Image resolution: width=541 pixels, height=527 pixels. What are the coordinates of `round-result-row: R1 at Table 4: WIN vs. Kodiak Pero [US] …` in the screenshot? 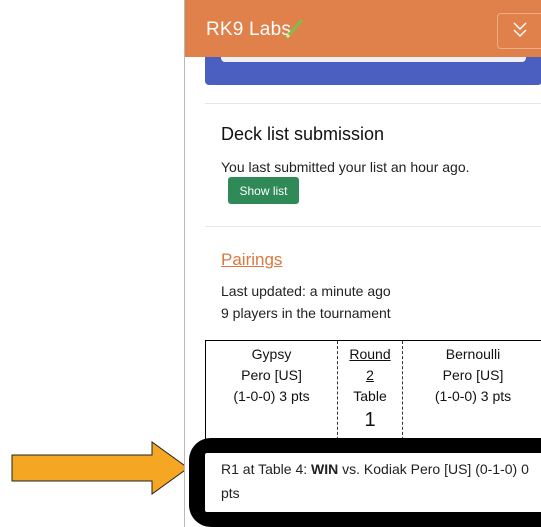 It's located at (373, 482).